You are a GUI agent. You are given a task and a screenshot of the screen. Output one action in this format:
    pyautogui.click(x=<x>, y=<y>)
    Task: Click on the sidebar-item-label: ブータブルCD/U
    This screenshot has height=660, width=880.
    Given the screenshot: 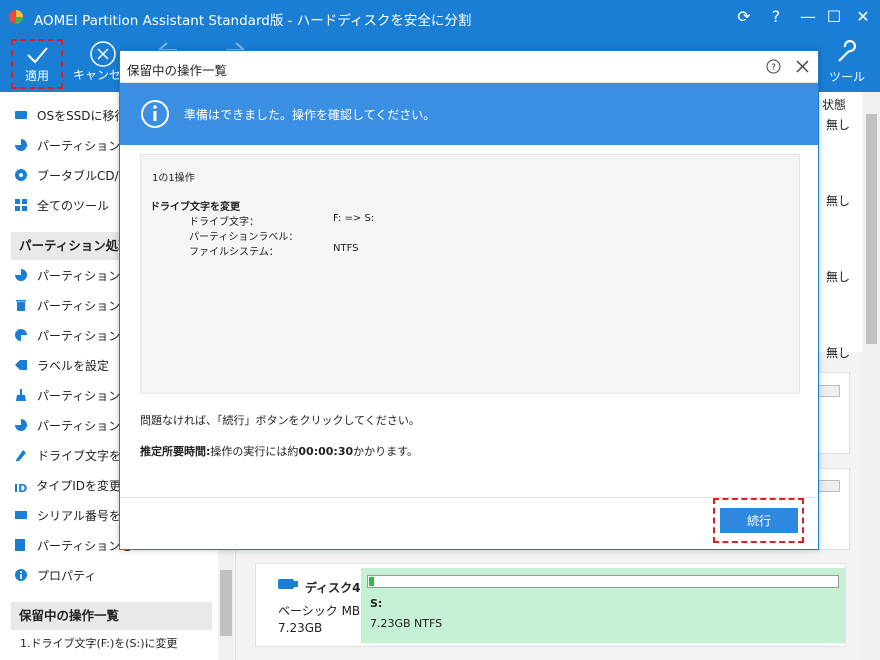 What is the action you would take?
    pyautogui.click(x=82, y=176)
    